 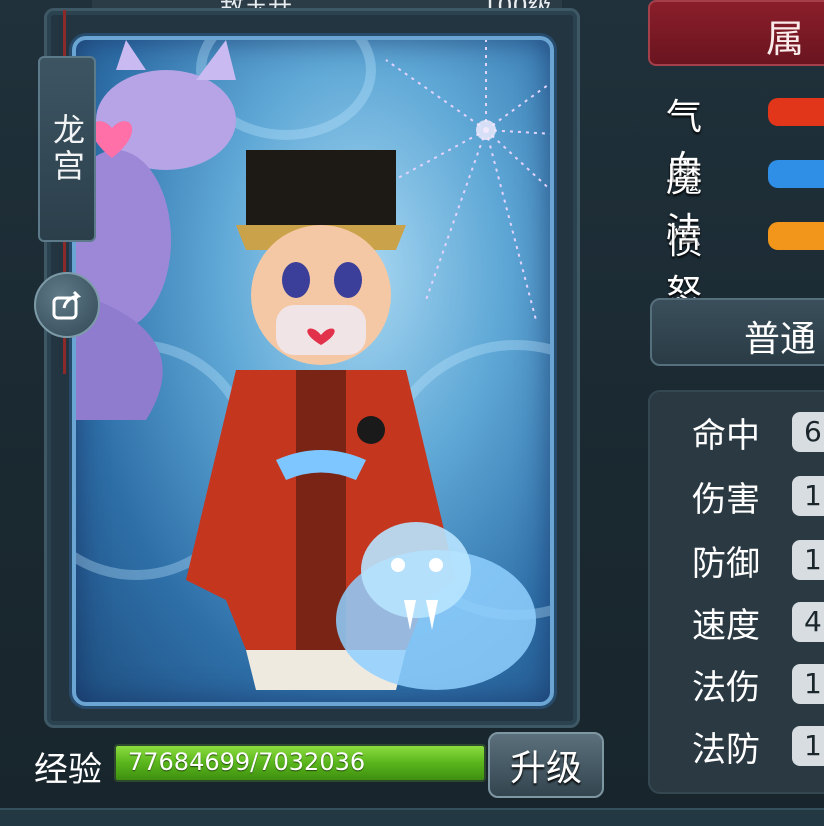 I want to click on rage-bar, so click(x=796, y=236).